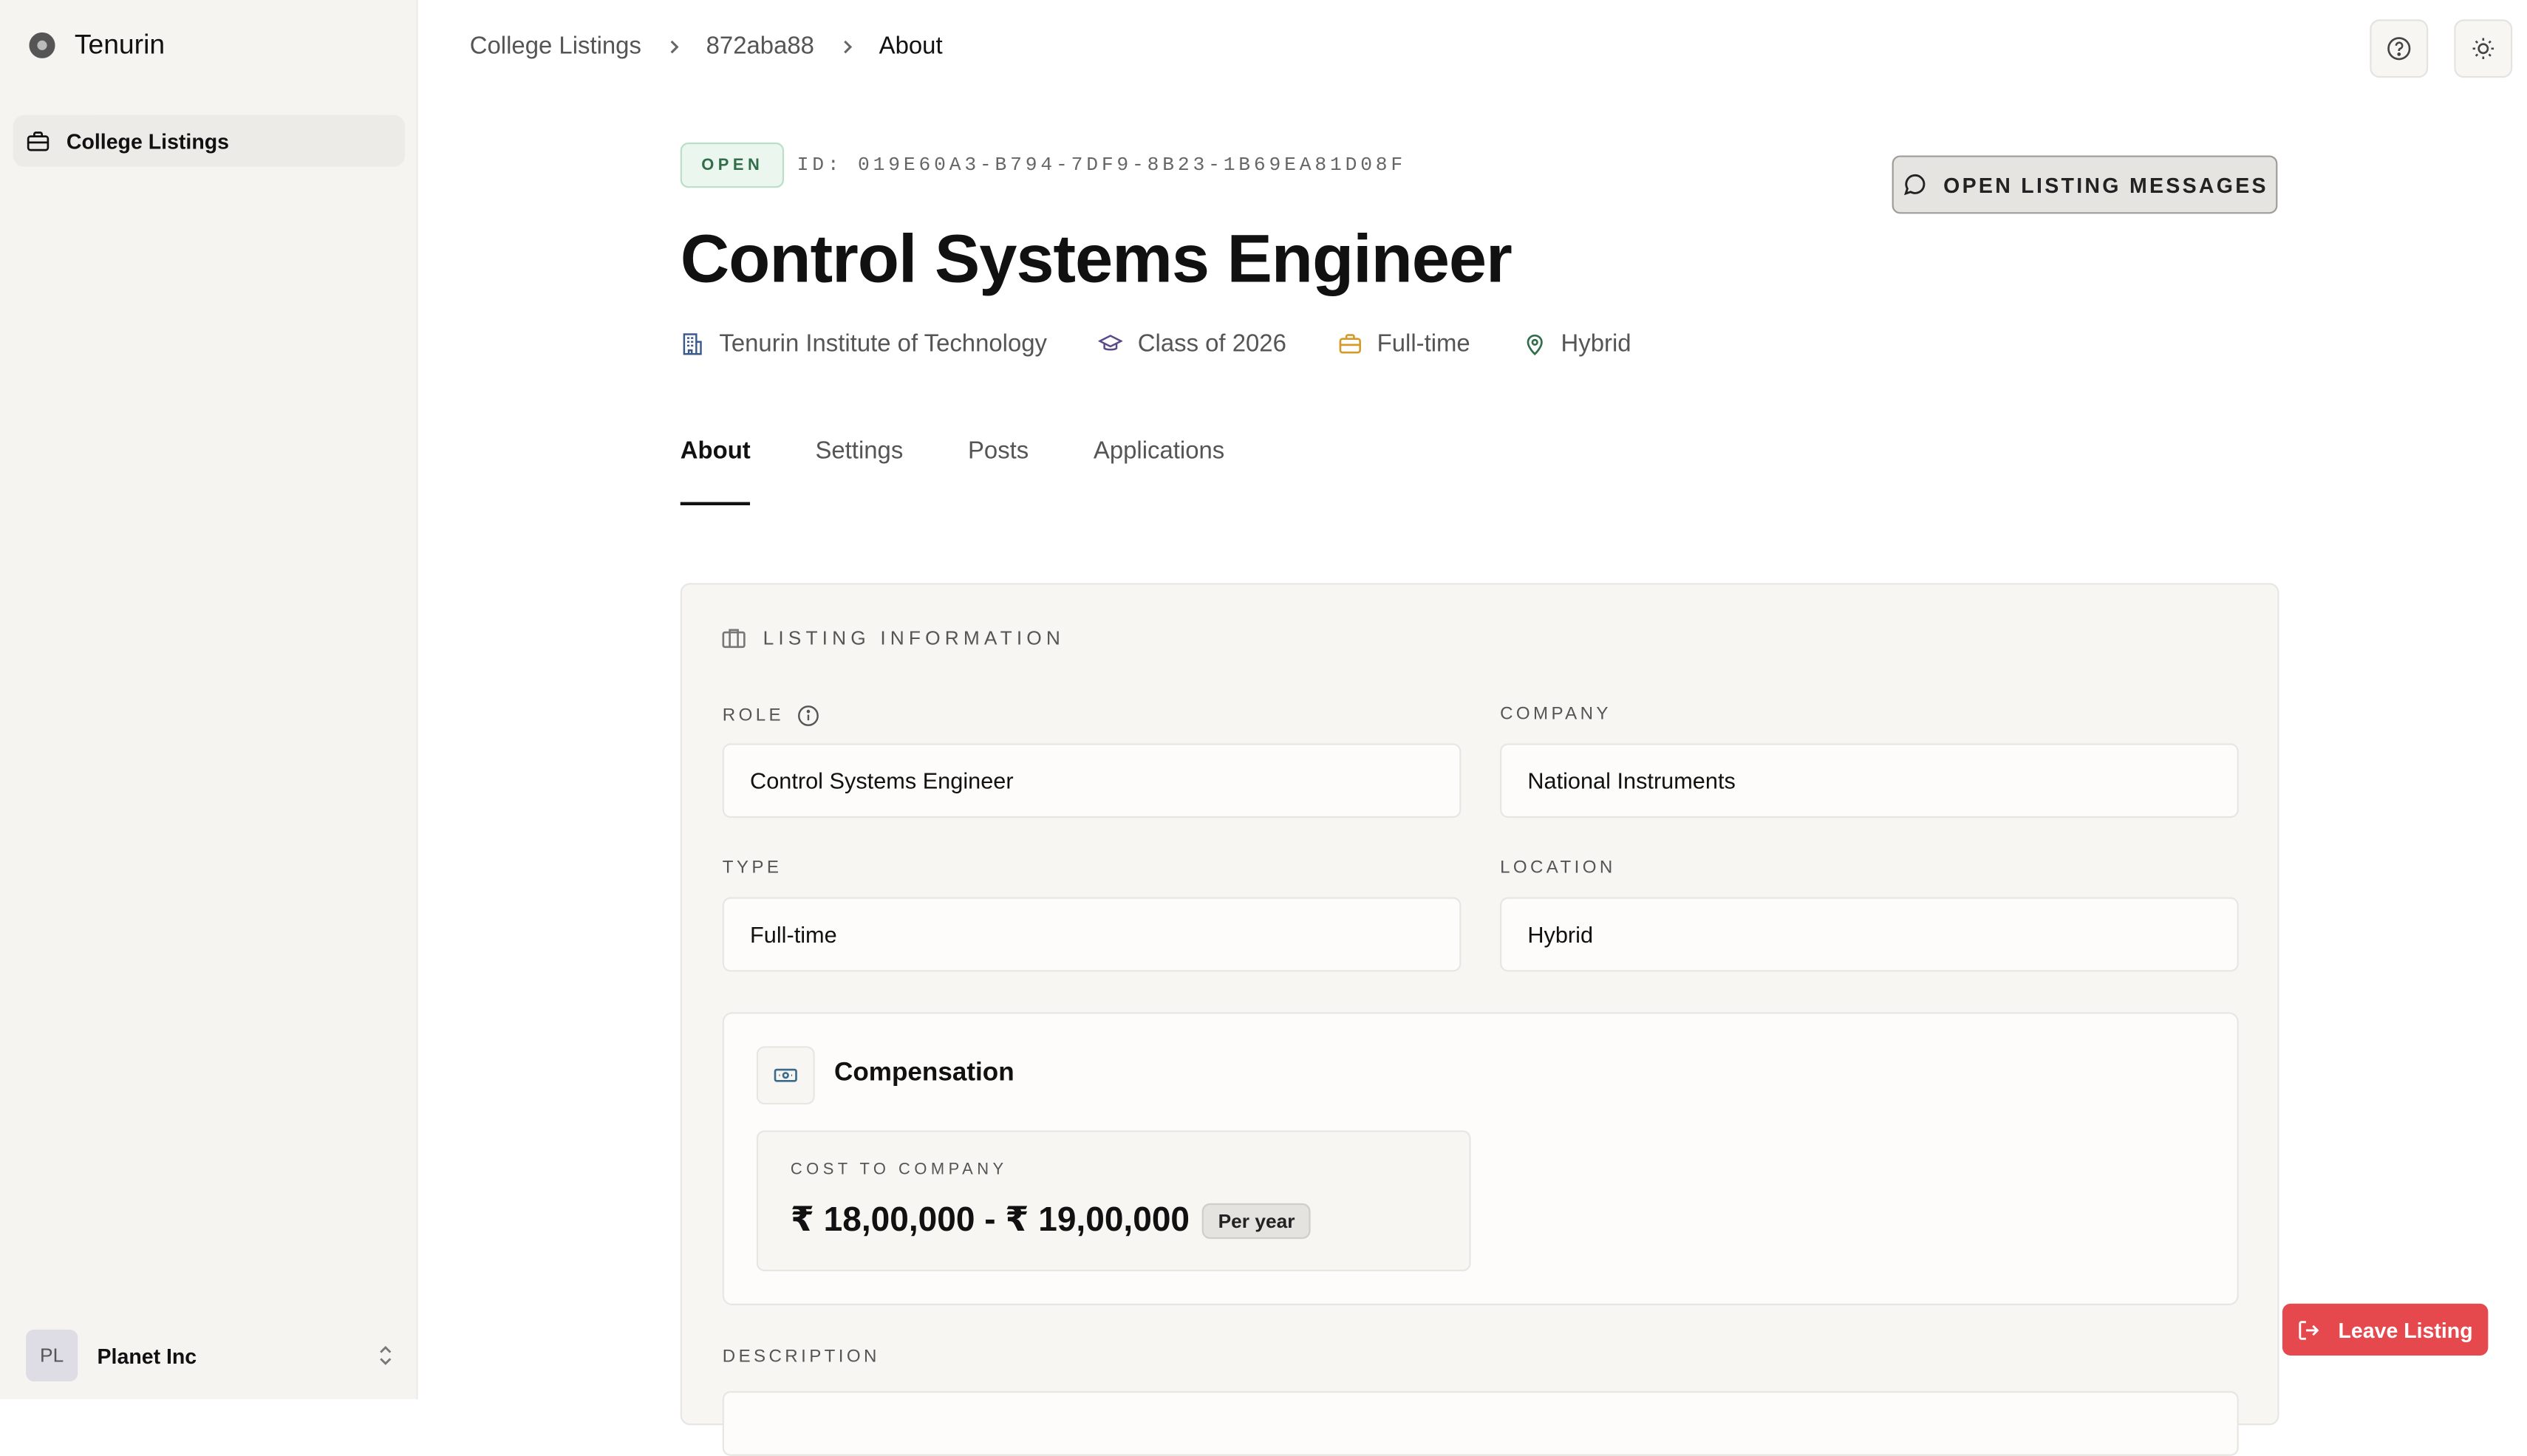 The image size is (2527, 1456). What do you see at coordinates (2405, 1329) in the screenshot?
I see `leave-listing-label: Leave Listing` at bounding box center [2405, 1329].